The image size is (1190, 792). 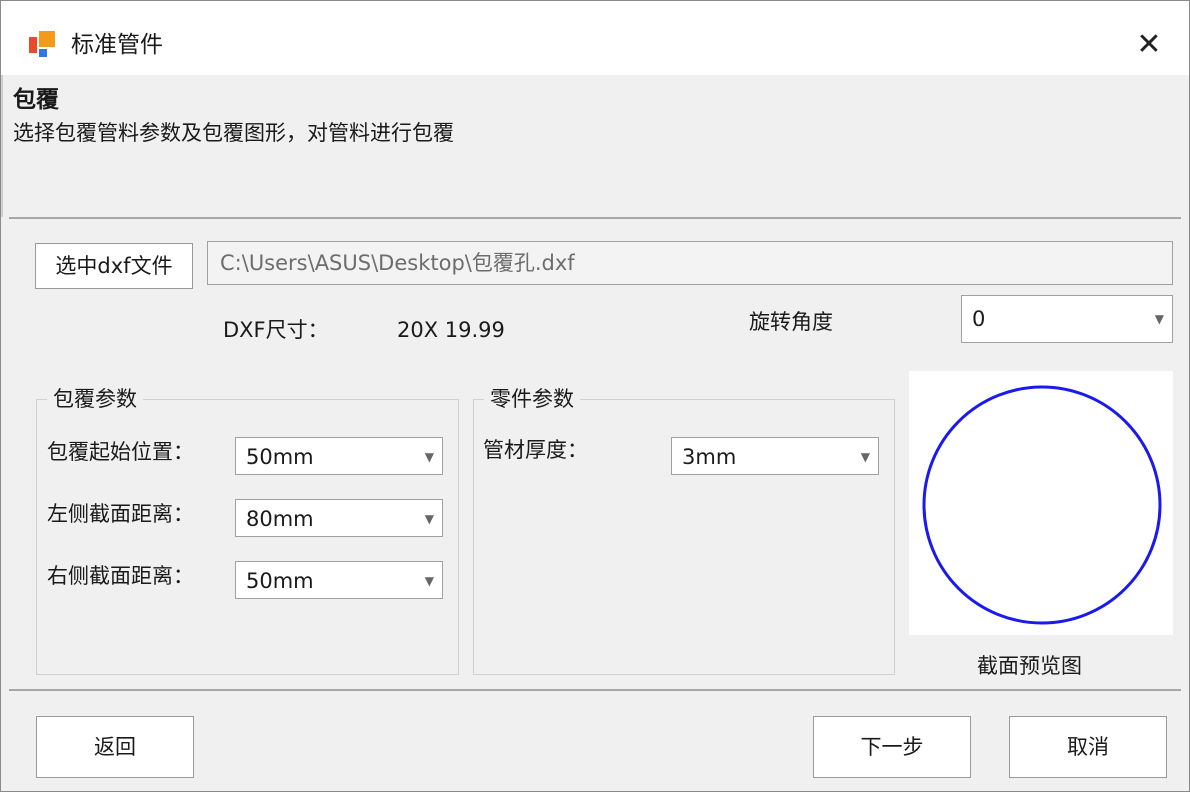 What do you see at coordinates (595, 690) in the screenshot?
I see `footer-divider` at bounding box center [595, 690].